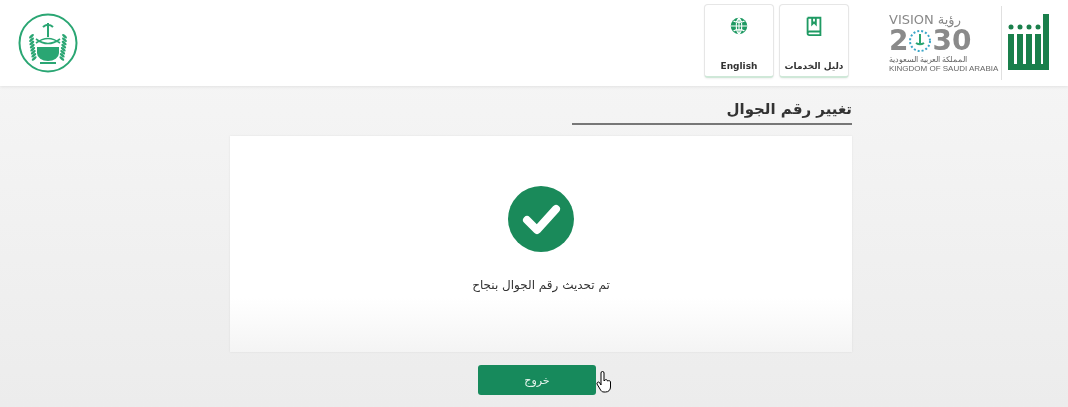 This screenshot has width=1068, height=407. Describe the element at coordinates (541, 285) in the screenshot. I see `success-message: تم تحديث رقم الجوال بنجاح` at that location.